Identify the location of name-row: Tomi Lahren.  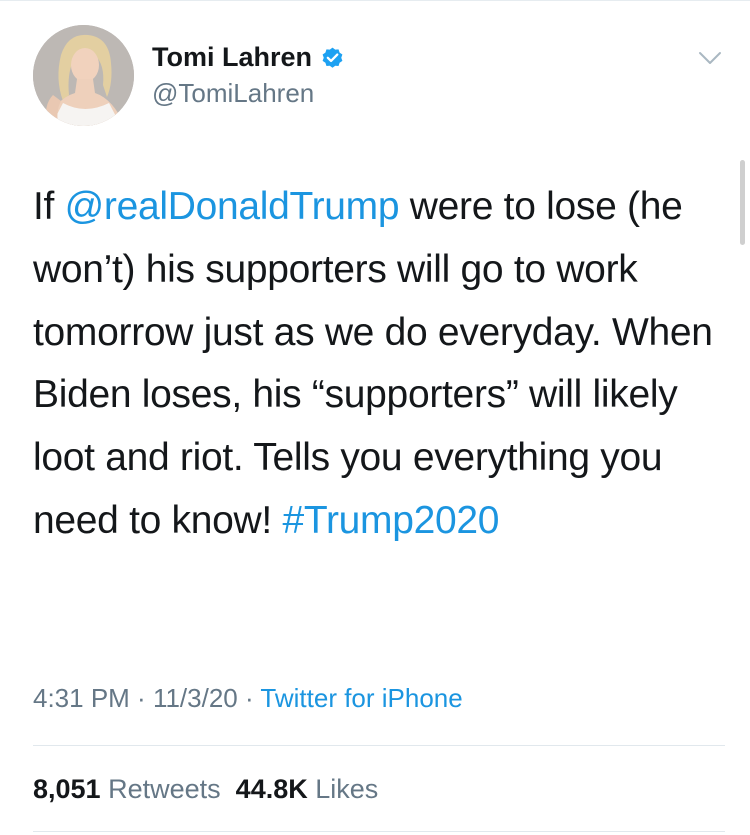
(248, 57).